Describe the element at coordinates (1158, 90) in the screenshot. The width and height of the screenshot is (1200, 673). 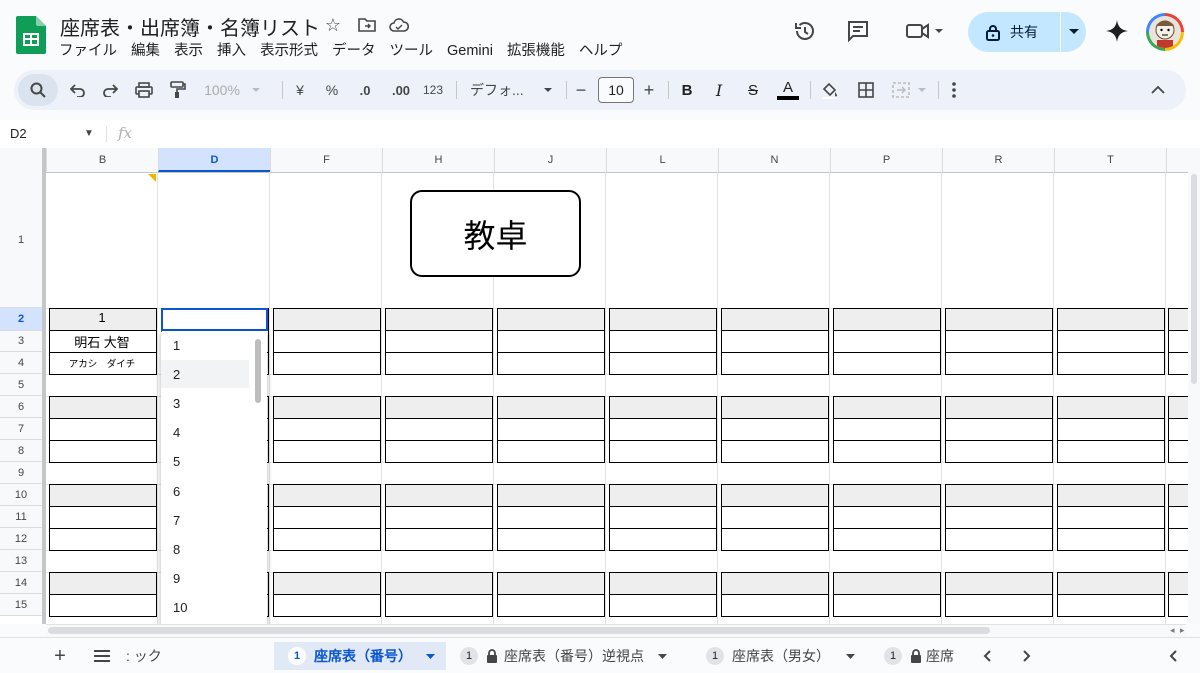
I see `collapse-toolbar-icon` at that location.